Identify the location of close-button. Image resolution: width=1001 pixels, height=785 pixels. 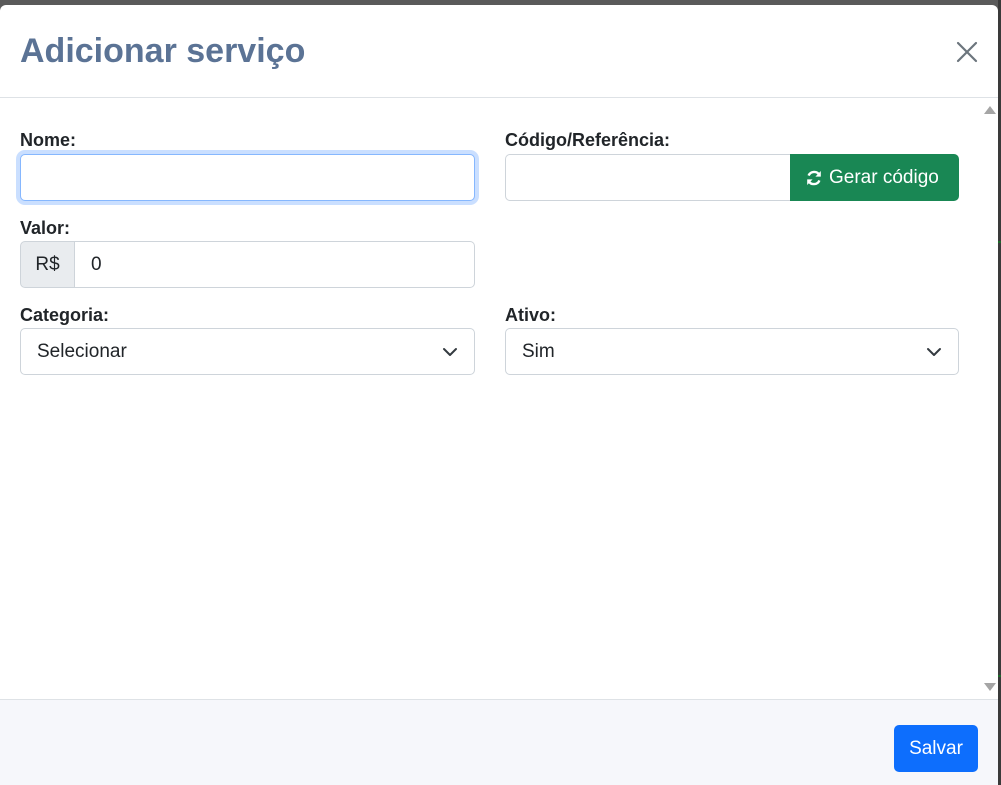
(967, 52).